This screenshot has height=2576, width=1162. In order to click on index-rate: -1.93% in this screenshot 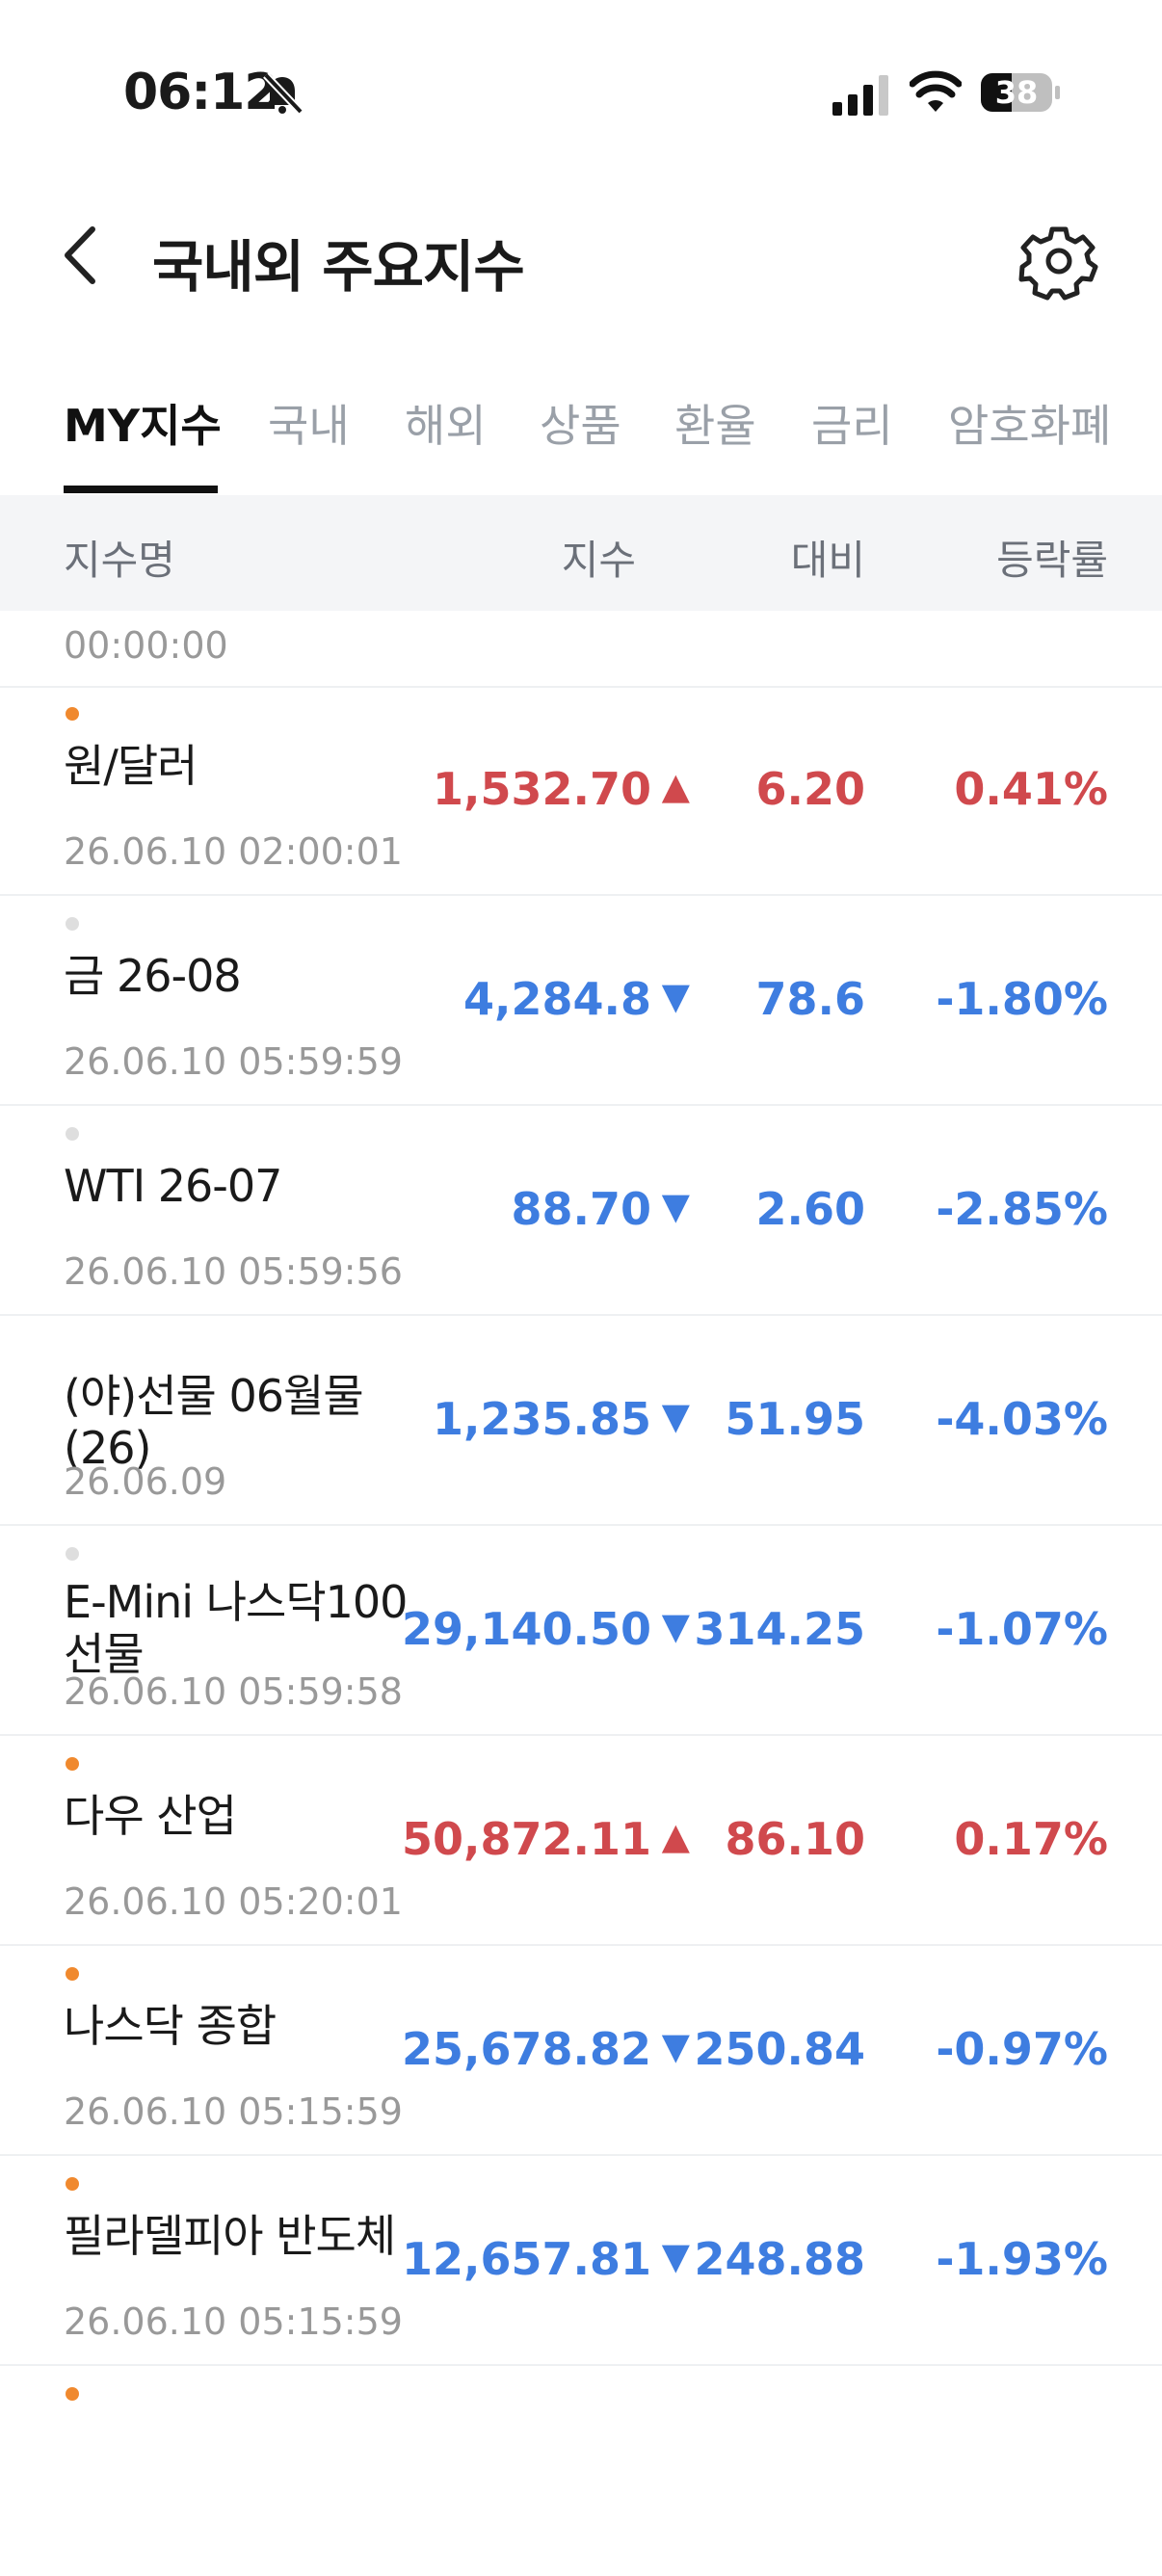, I will do `click(1022, 2259)`.